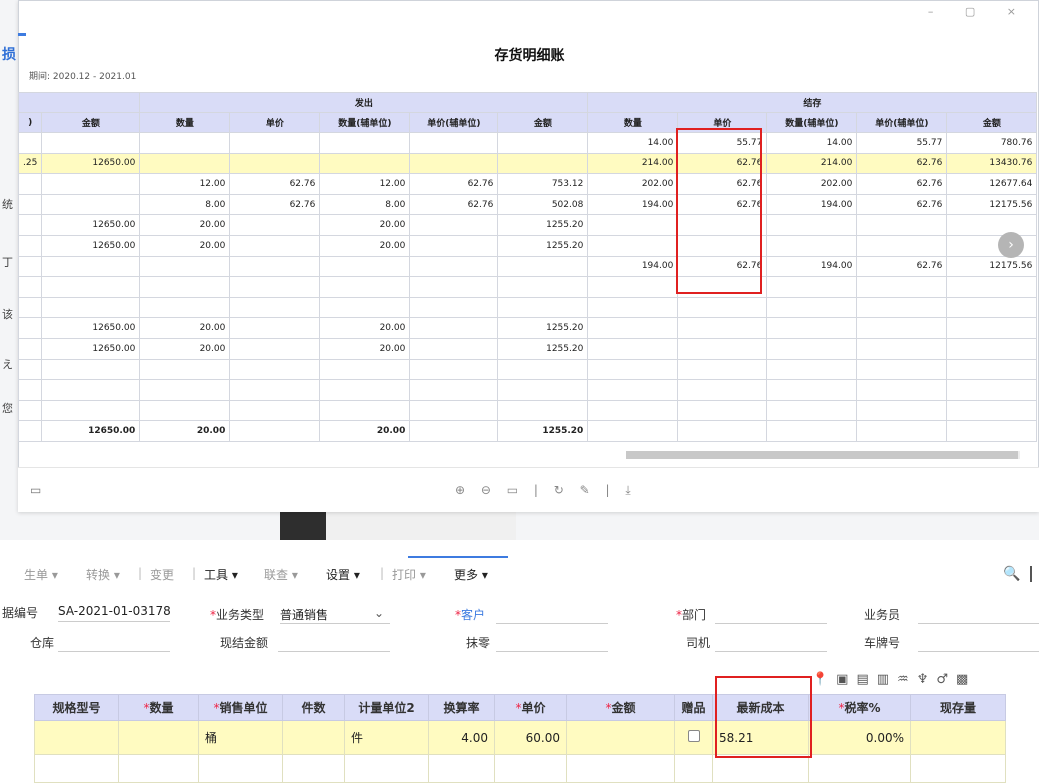  What do you see at coordinates (162, 574) in the screenshot?
I see `menu-item: 变更` at bounding box center [162, 574].